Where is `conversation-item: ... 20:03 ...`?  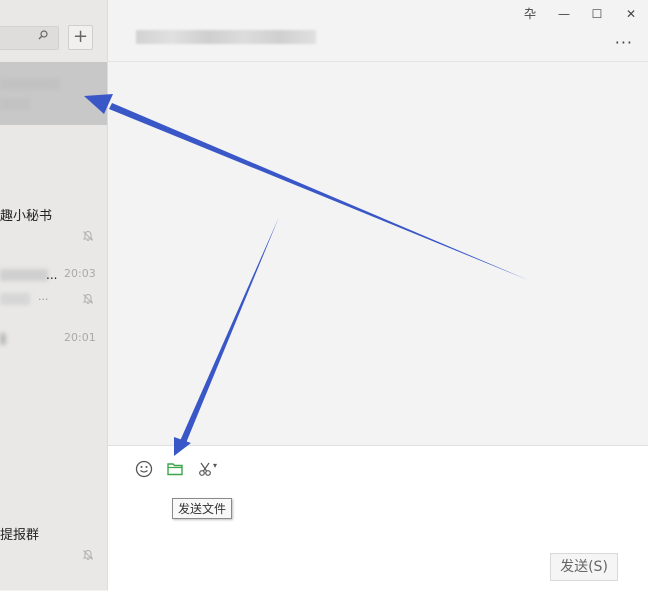 conversation-item: ... 20:03 ... is located at coordinates (53, 284).